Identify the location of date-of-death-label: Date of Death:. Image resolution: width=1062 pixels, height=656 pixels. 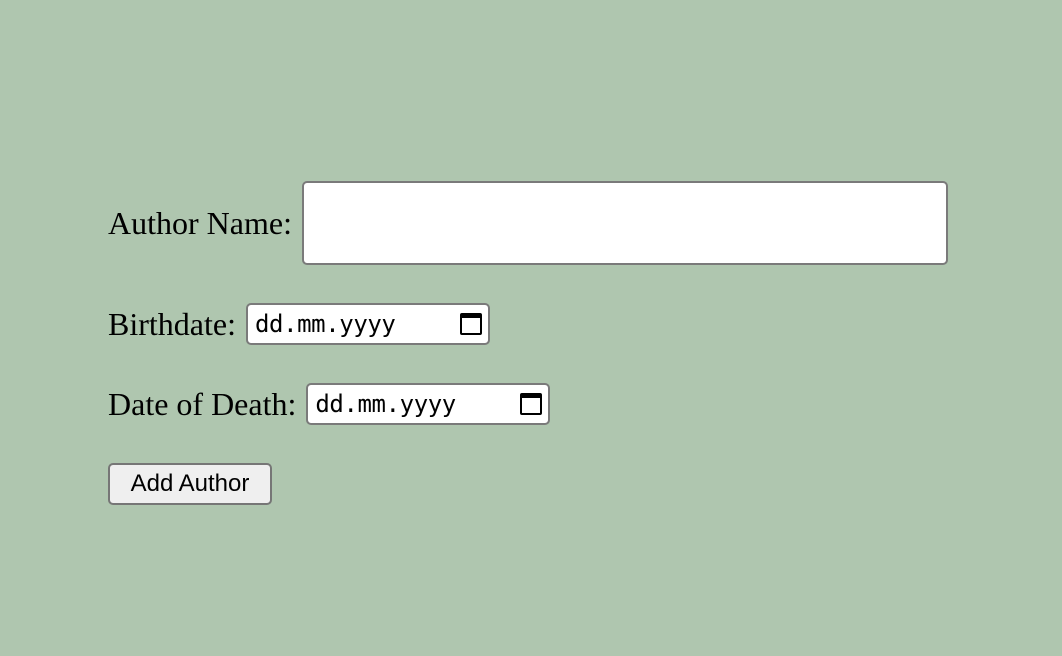
(202, 404).